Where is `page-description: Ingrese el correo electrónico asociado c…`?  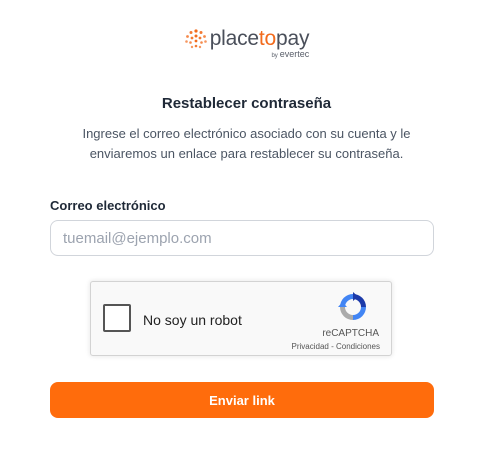 page-description: Ingrese el correo electrónico asociado c… is located at coordinates (246, 143).